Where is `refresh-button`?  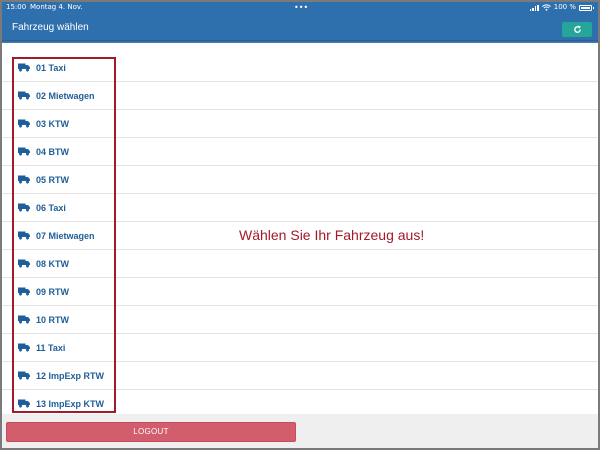
refresh-button is located at coordinates (577, 29).